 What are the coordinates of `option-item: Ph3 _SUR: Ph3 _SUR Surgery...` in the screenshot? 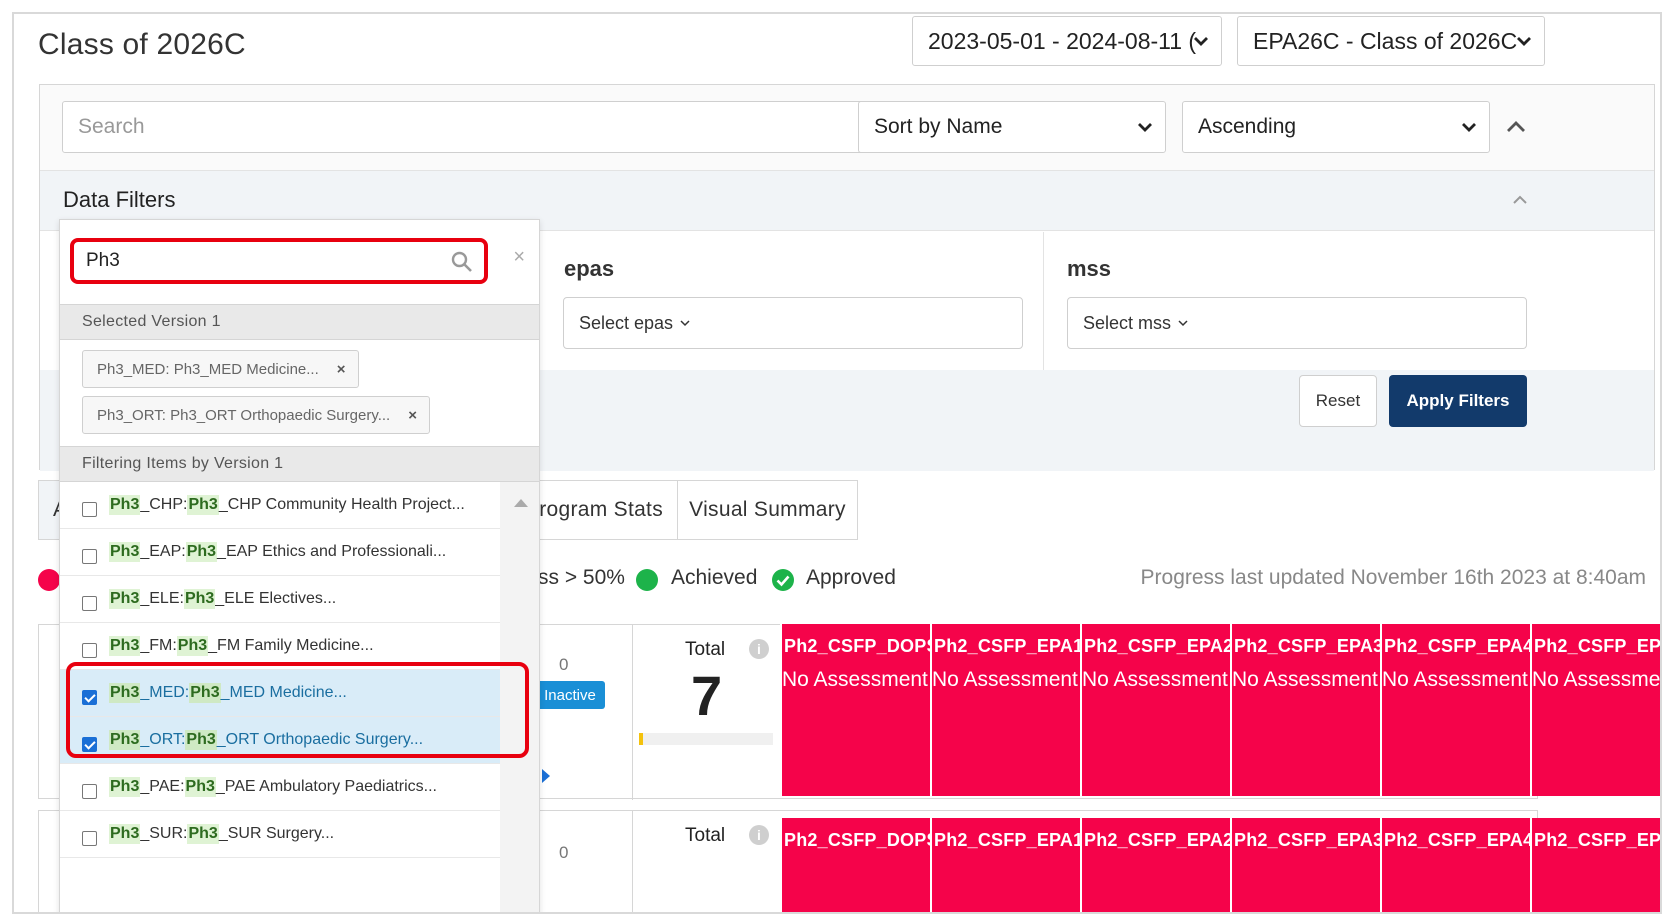 It's located at (280, 834).